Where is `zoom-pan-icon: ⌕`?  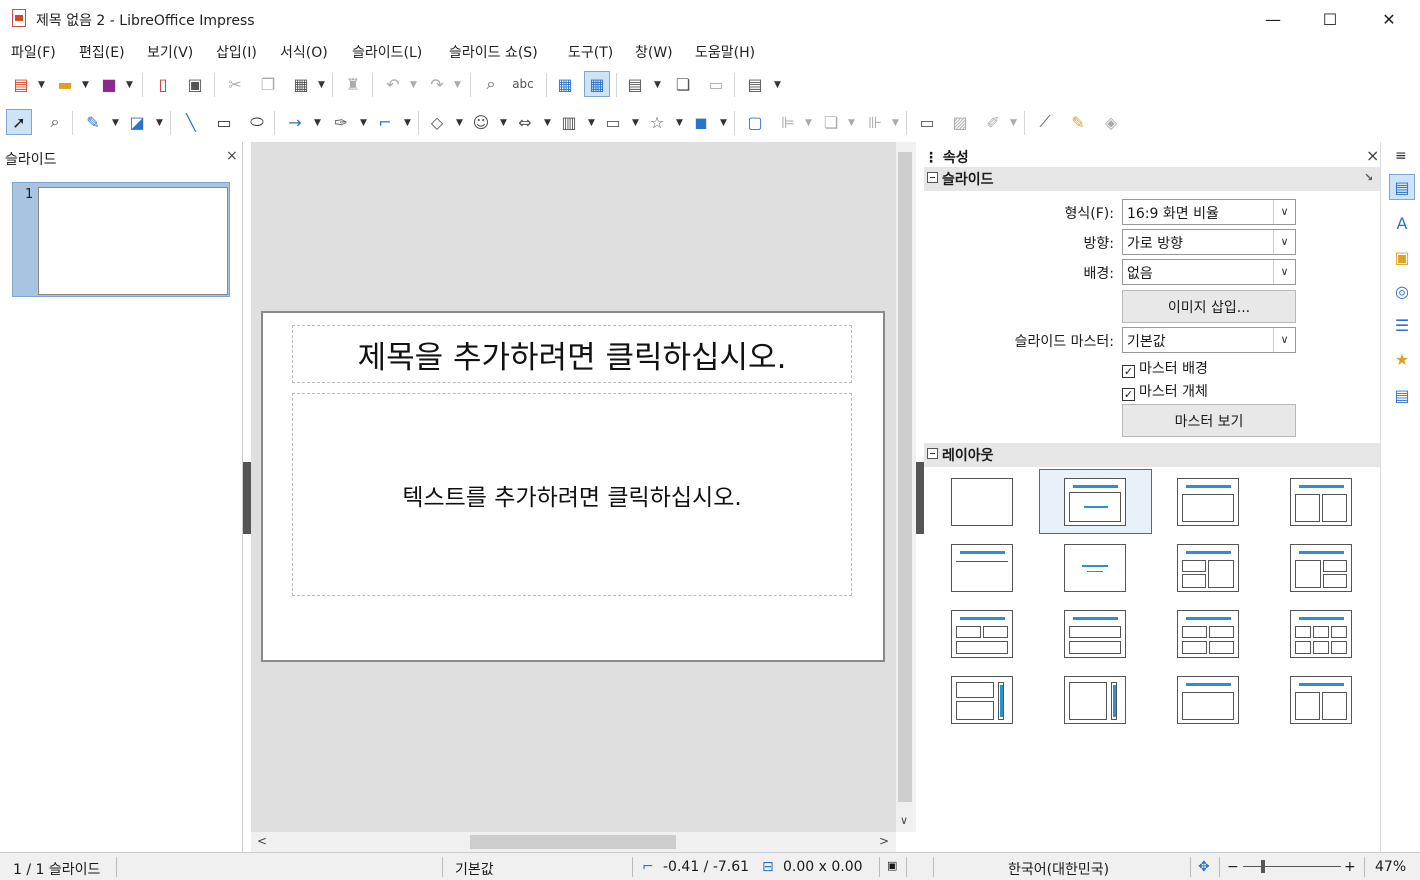
zoom-pan-icon: ⌕ is located at coordinates (55, 122).